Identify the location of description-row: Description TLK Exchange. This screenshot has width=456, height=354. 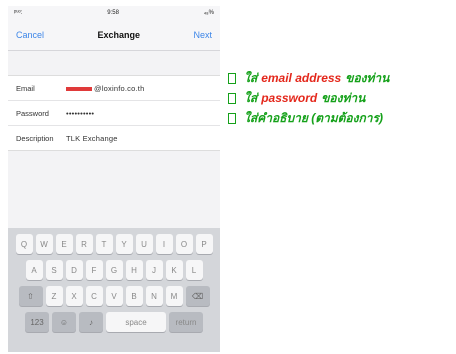
(114, 138).